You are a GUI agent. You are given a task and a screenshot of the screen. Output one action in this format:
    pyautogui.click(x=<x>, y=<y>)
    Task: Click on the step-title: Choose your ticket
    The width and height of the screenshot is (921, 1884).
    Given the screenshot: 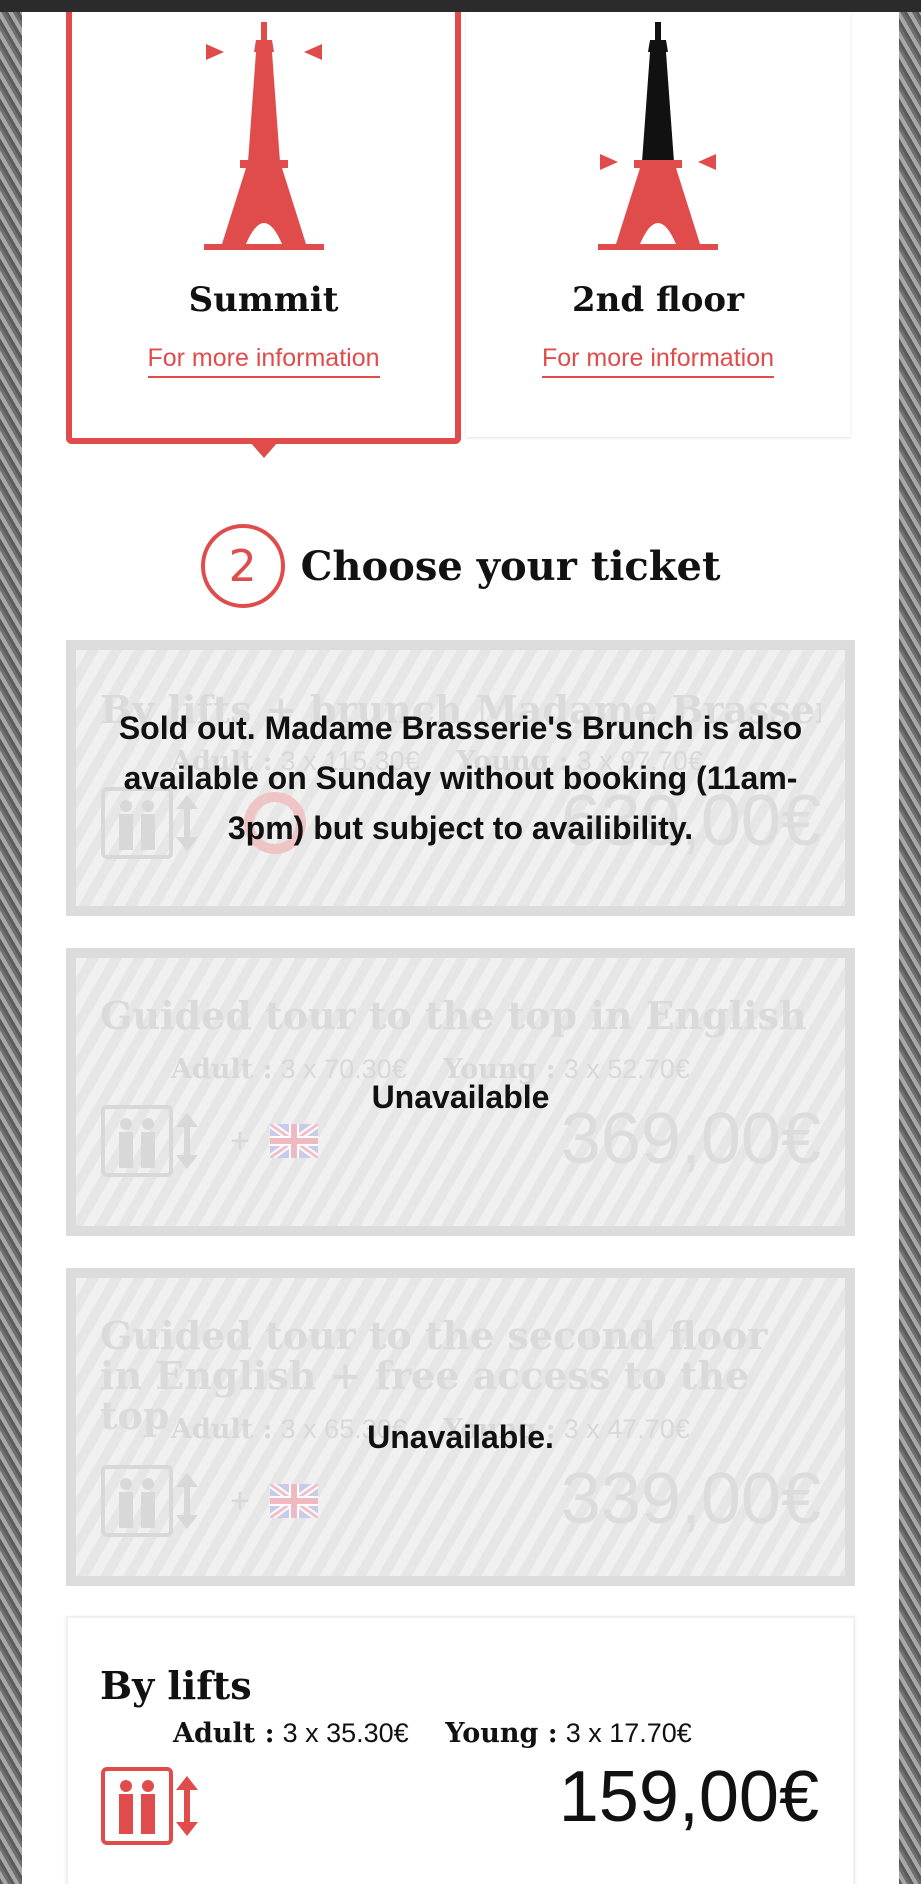 What is the action you would take?
    pyautogui.click(x=510, y=566)
    